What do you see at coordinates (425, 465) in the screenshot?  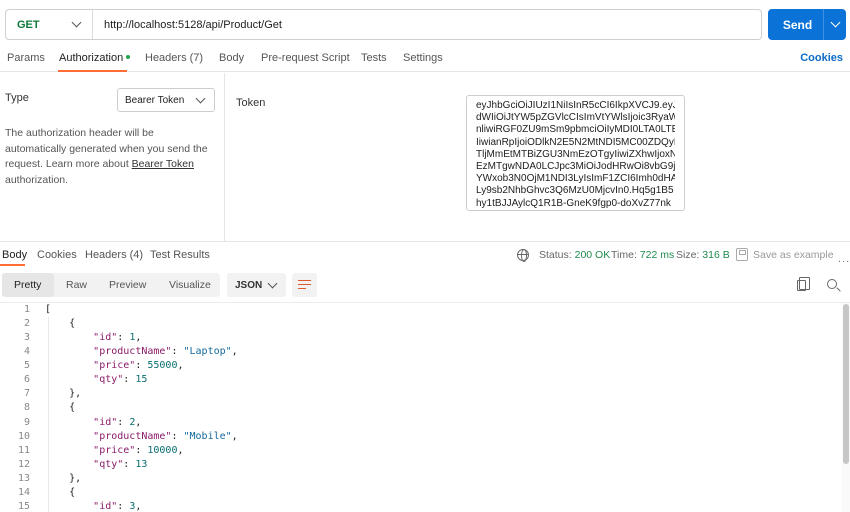 I see `code-line: 12 "qty": 13` at bounding box center [425, 465].